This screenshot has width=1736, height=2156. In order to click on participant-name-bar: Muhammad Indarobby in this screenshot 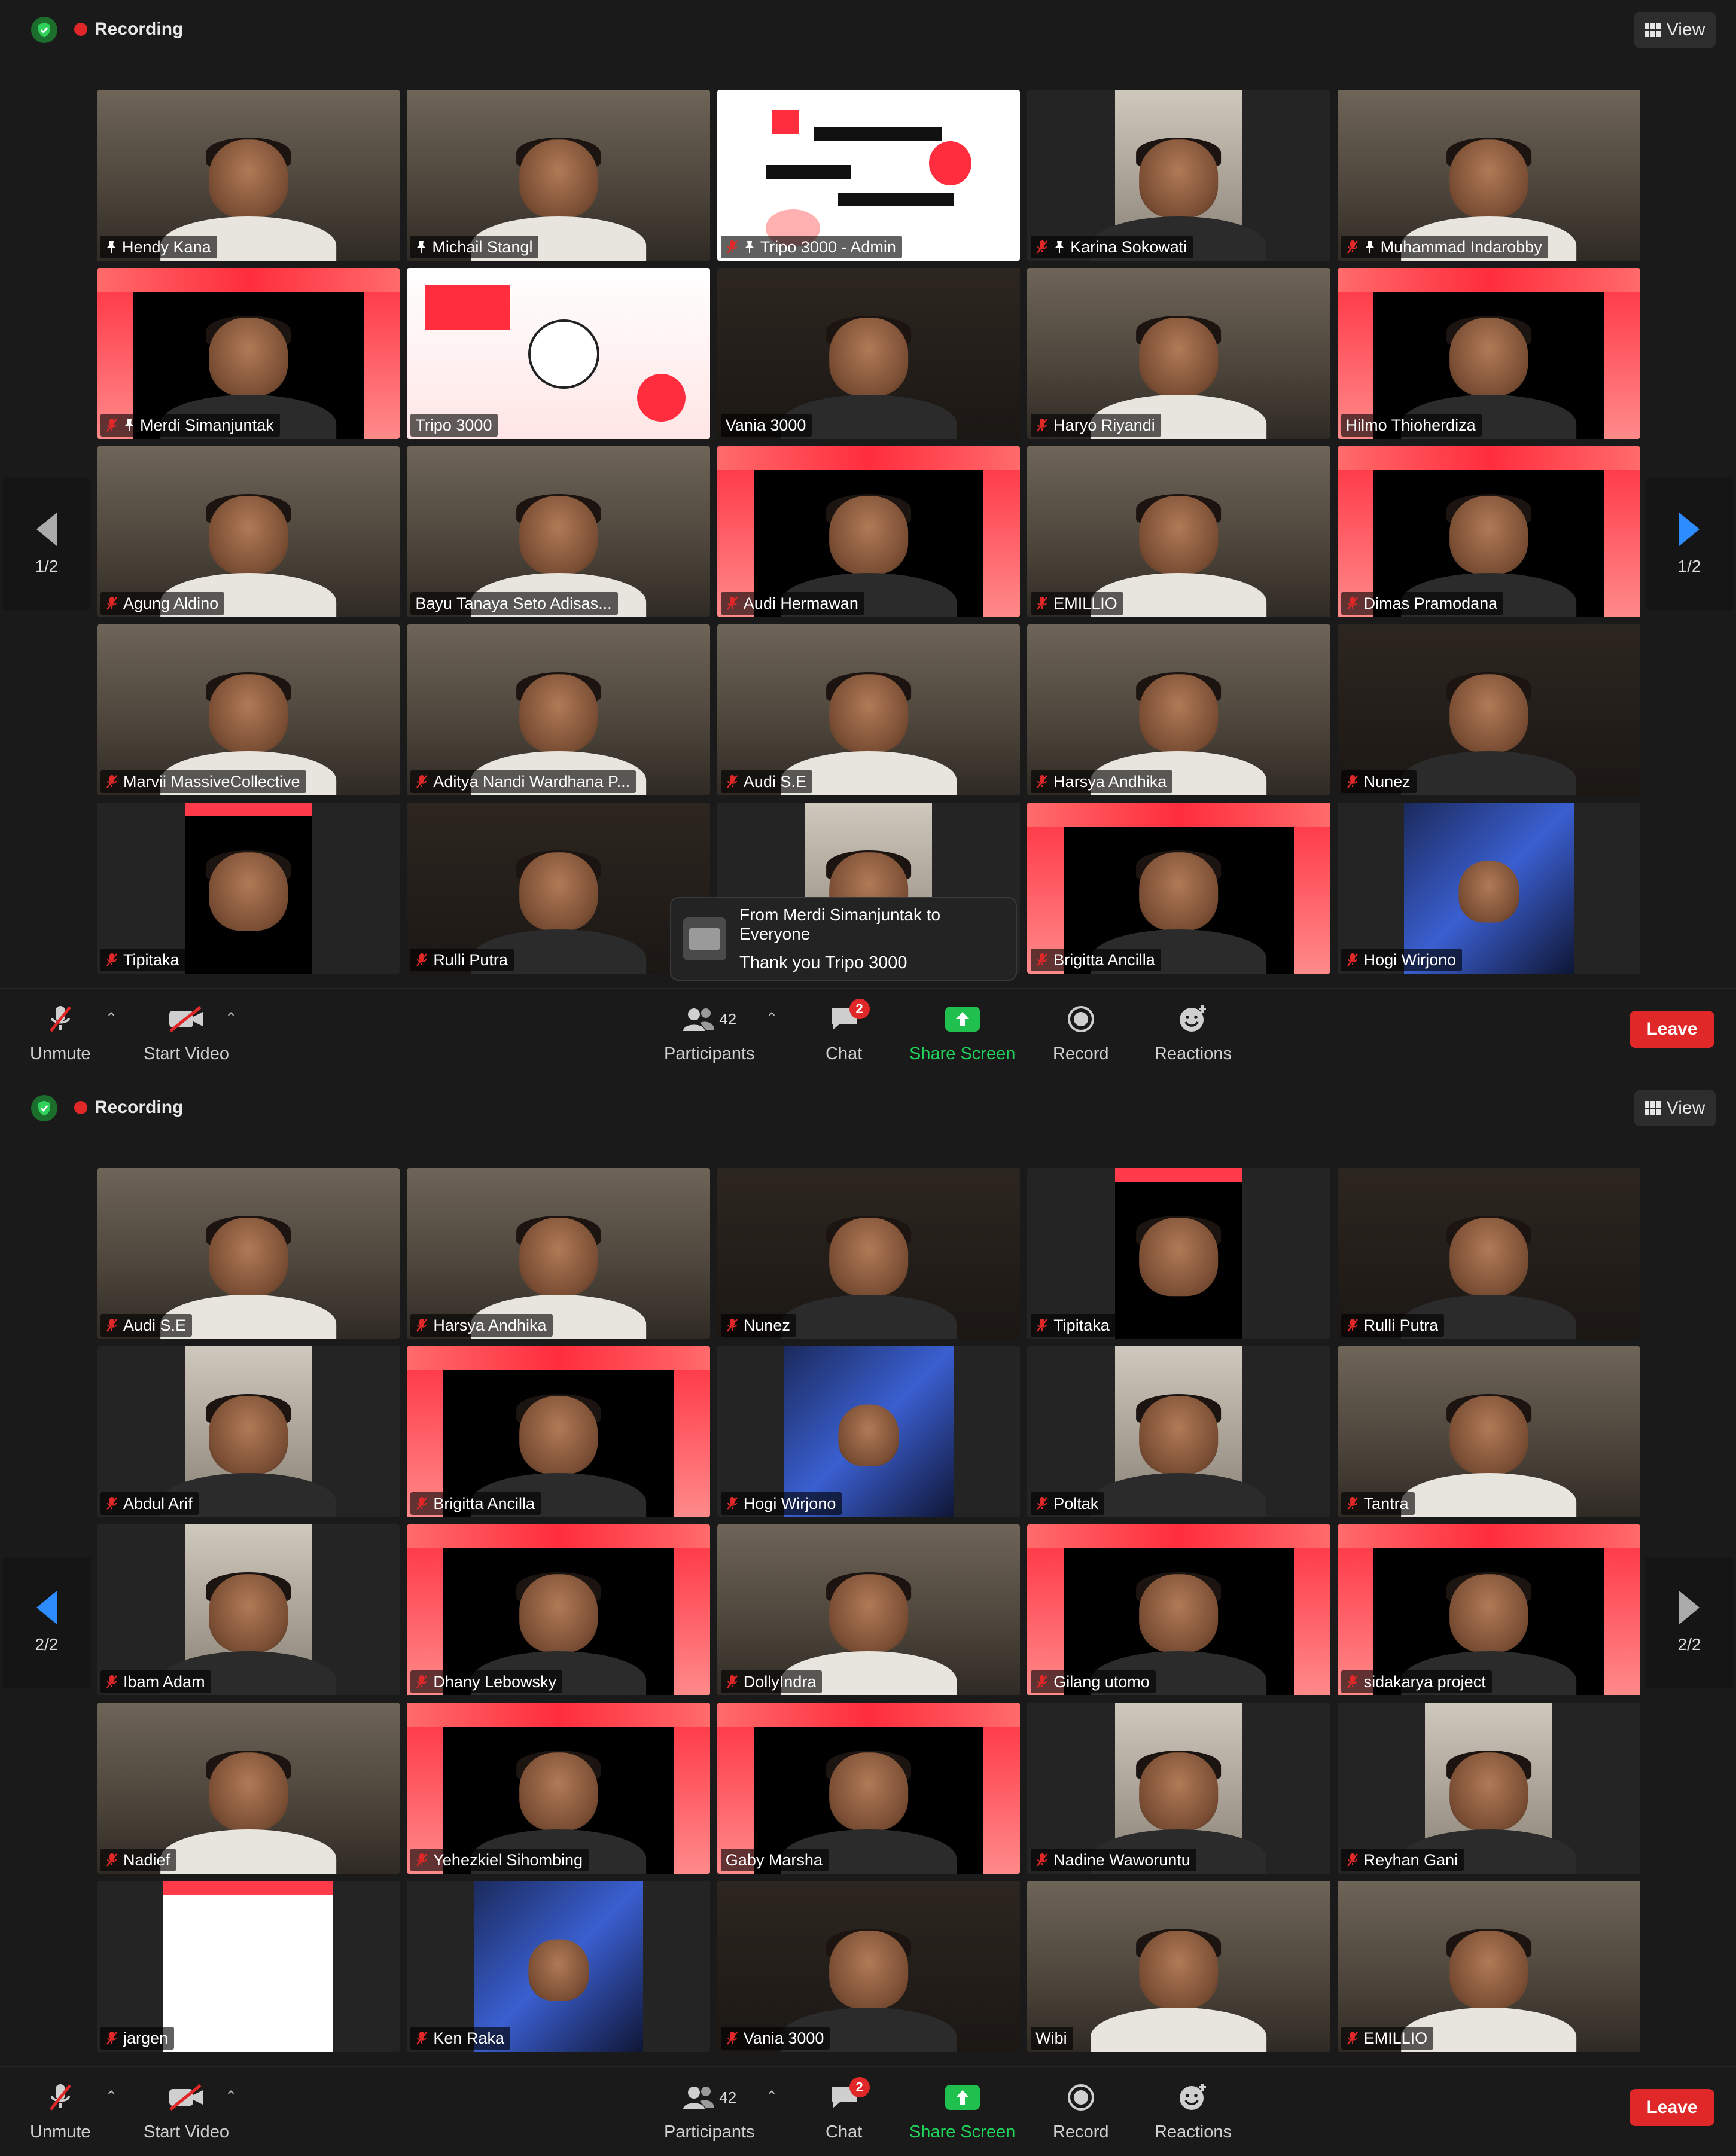, I will do `click(1444, 247)`.